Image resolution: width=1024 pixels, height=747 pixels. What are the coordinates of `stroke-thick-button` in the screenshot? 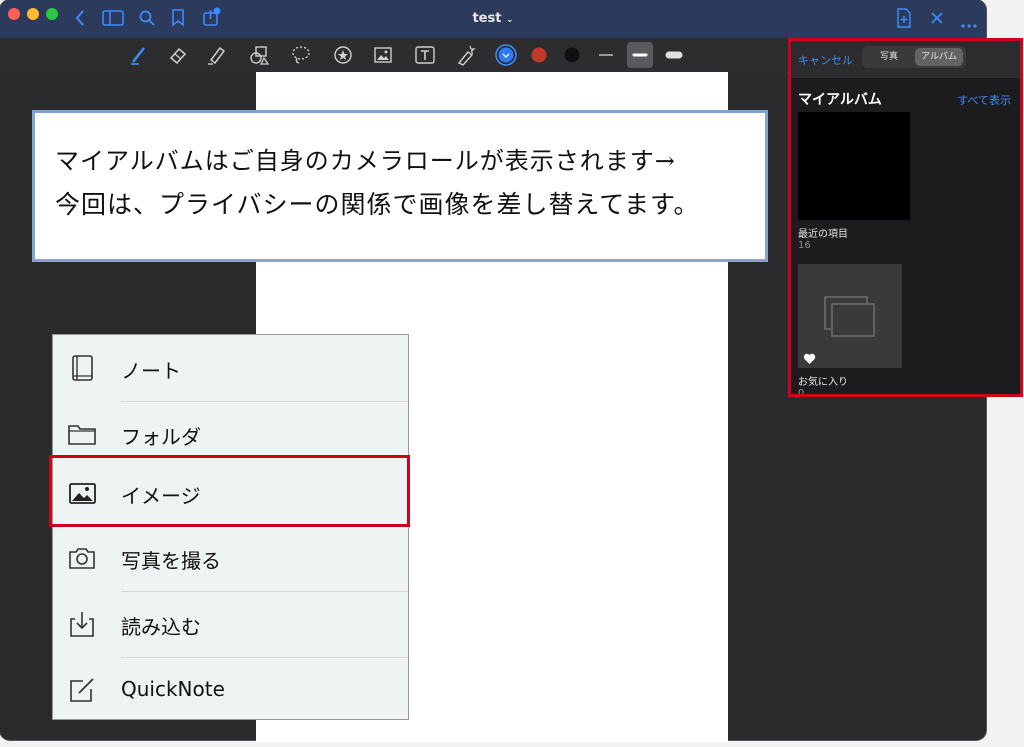 It's located at (674, 55).